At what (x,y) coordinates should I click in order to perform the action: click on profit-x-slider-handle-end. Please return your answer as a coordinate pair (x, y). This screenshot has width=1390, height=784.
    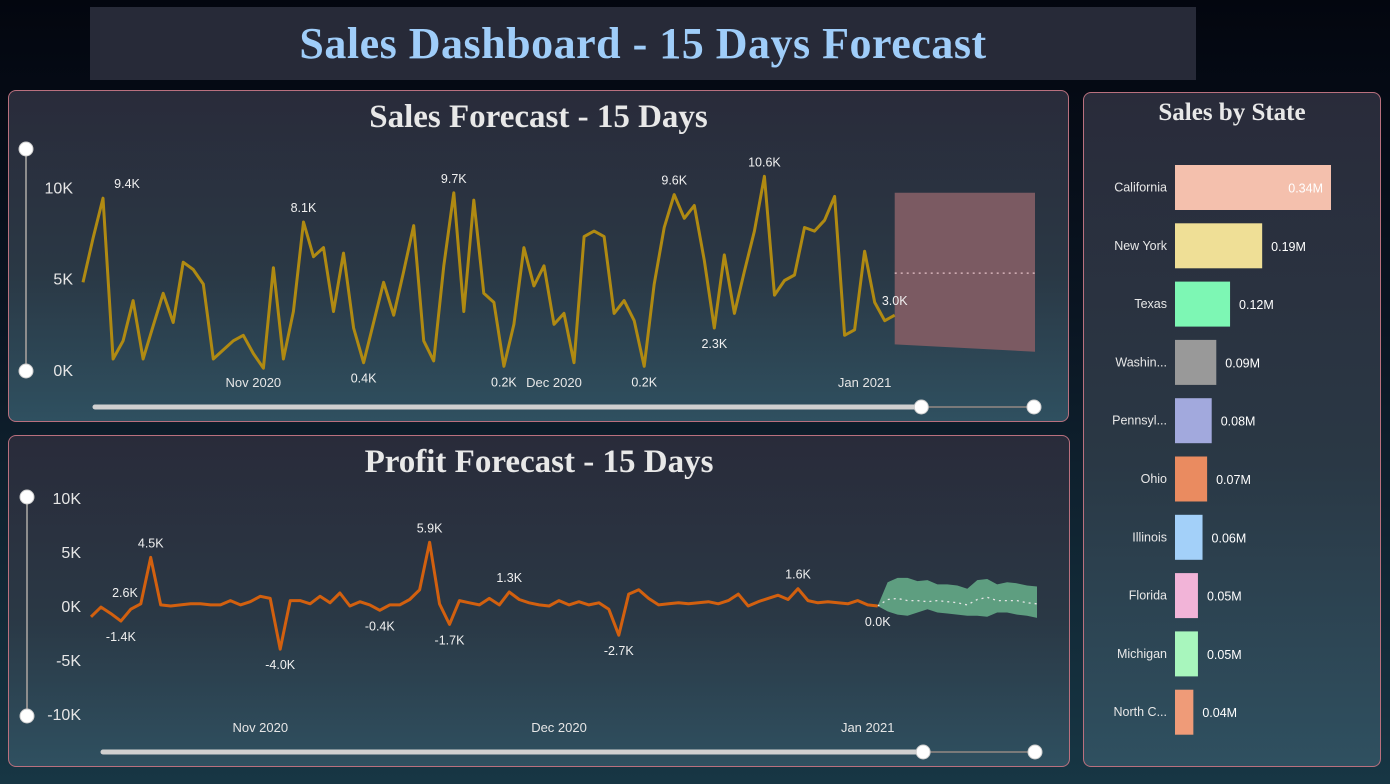
    Looking at the image, I should click on (1035, 752).